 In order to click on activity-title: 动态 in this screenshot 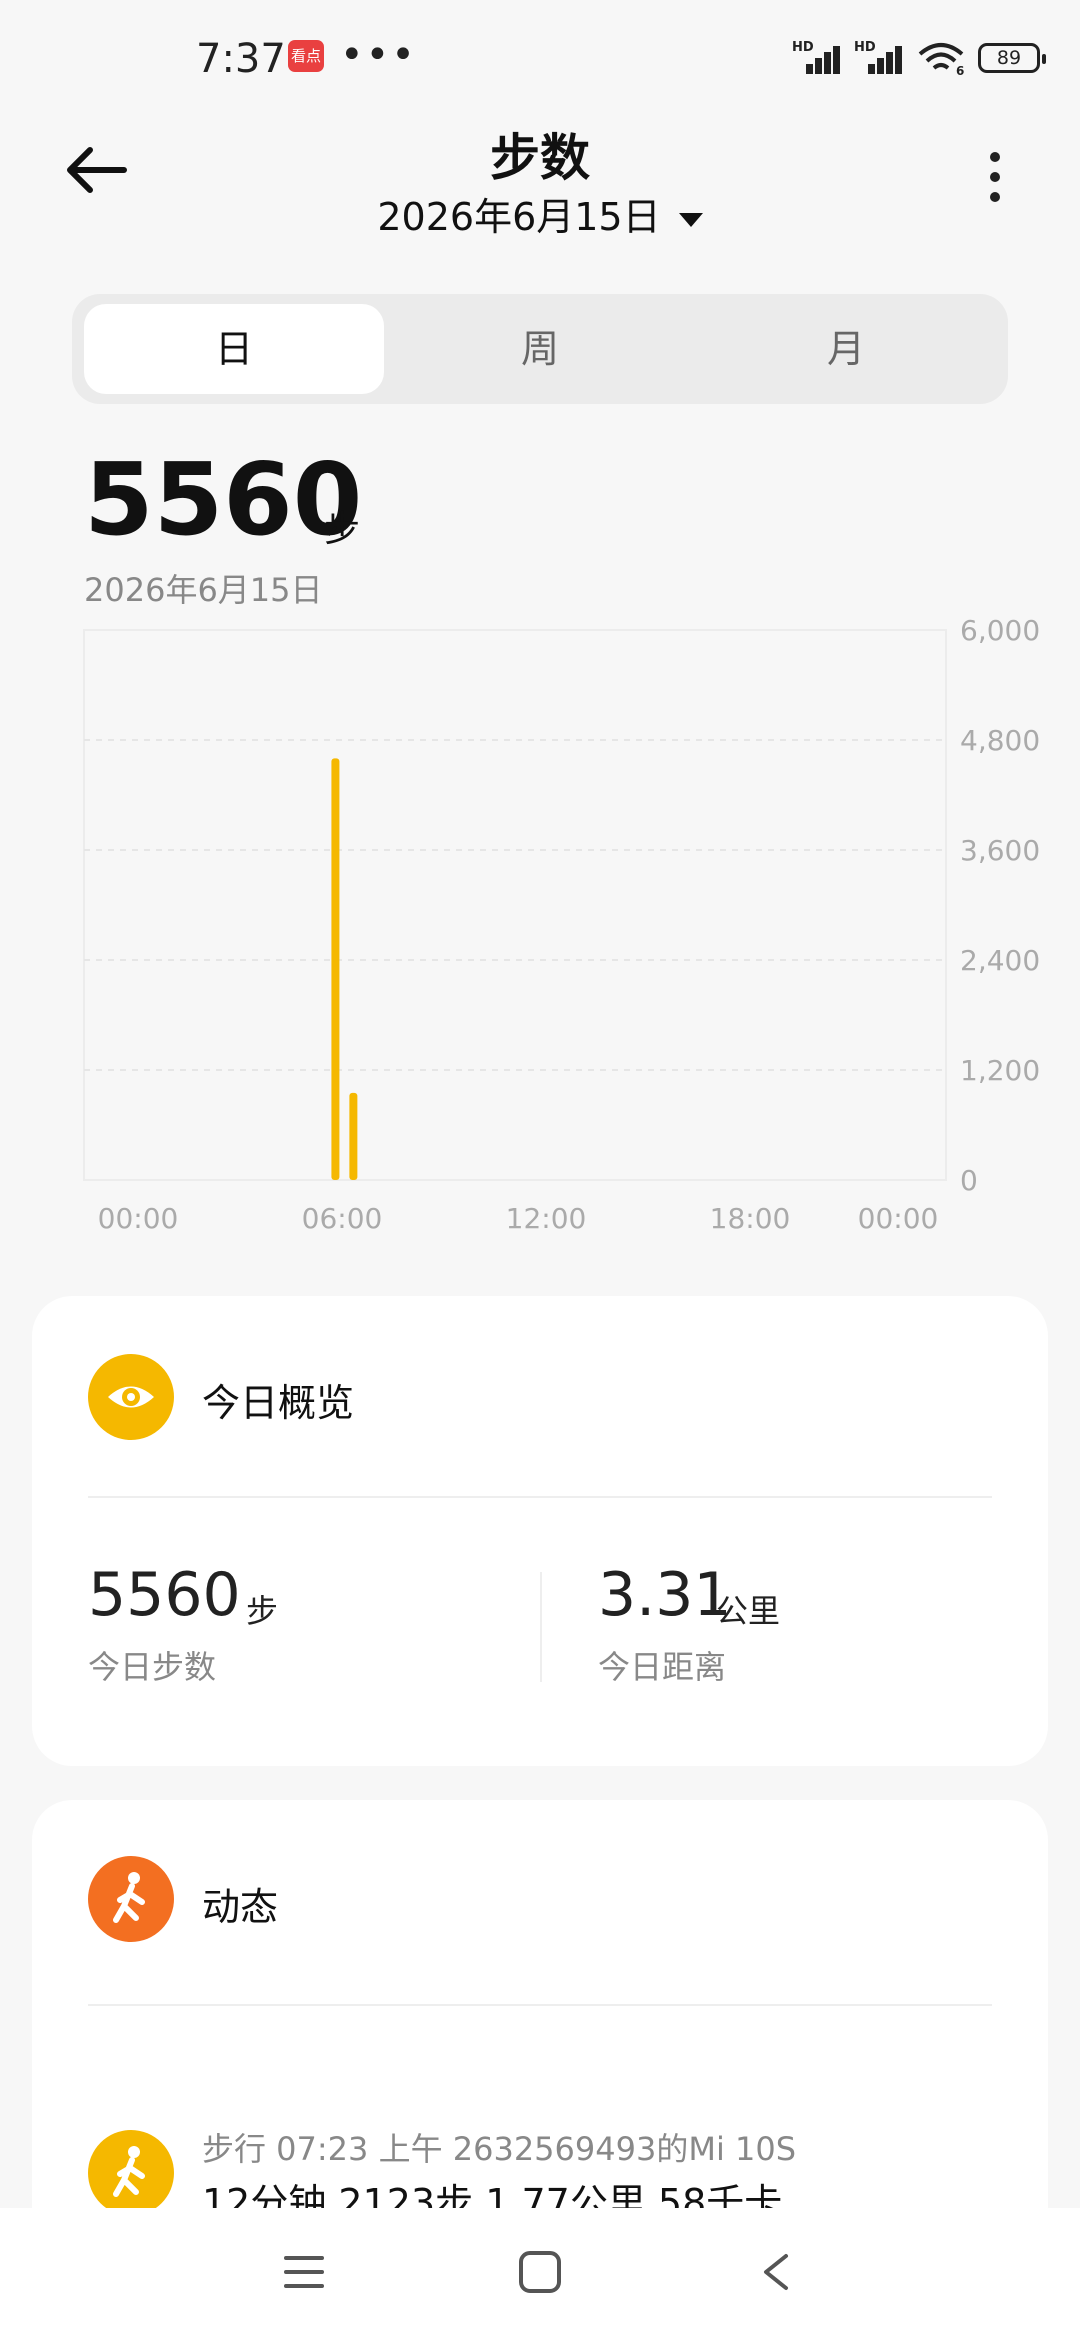, I will do `click(240, 1907)`.